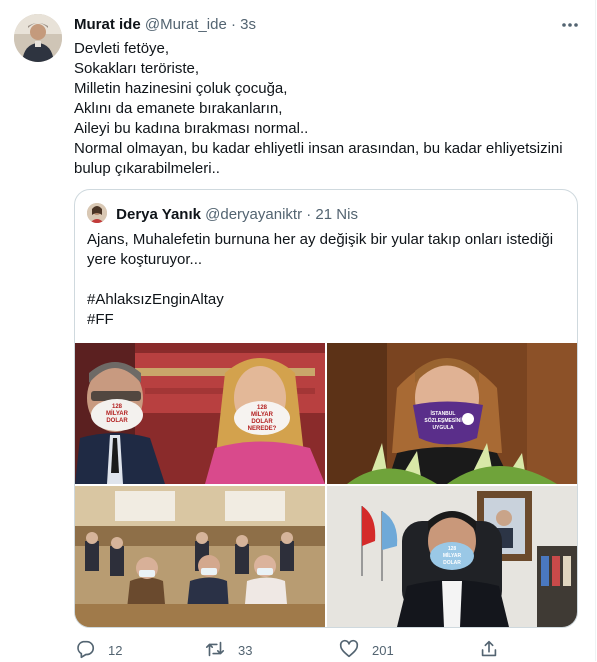 The image size is (597, 662). Describe the element at coordinates (215, 649) in the screenshot. I see `retweet-icon` at that location.